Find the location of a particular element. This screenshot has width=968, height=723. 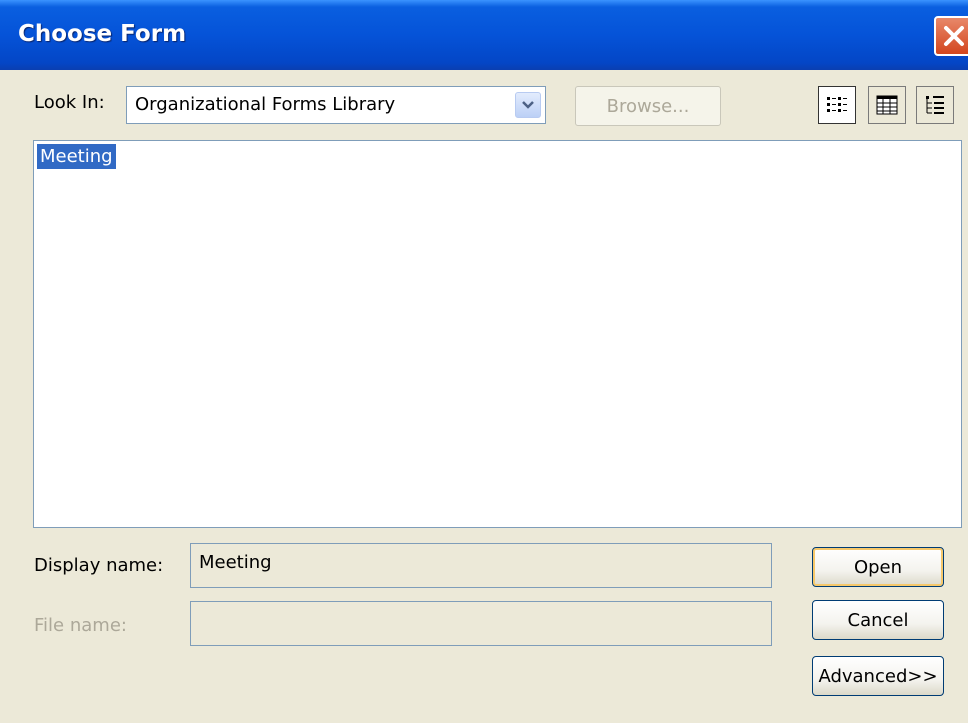

dialog-title: Choose Form is located at coordinates (102, 34).